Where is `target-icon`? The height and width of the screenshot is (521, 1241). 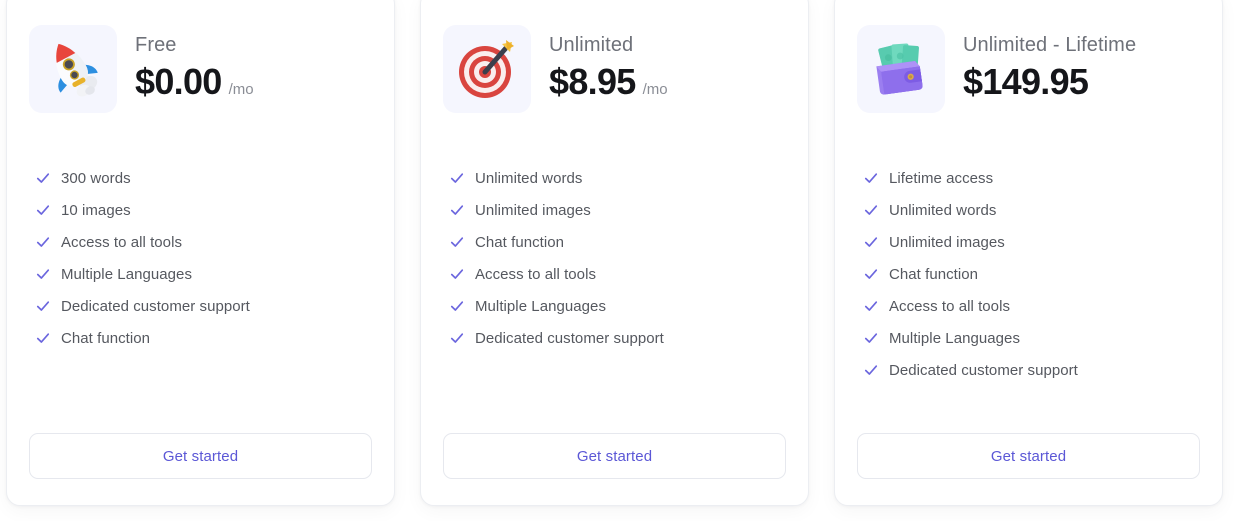 target-icon is located at coordinates (487, 69).